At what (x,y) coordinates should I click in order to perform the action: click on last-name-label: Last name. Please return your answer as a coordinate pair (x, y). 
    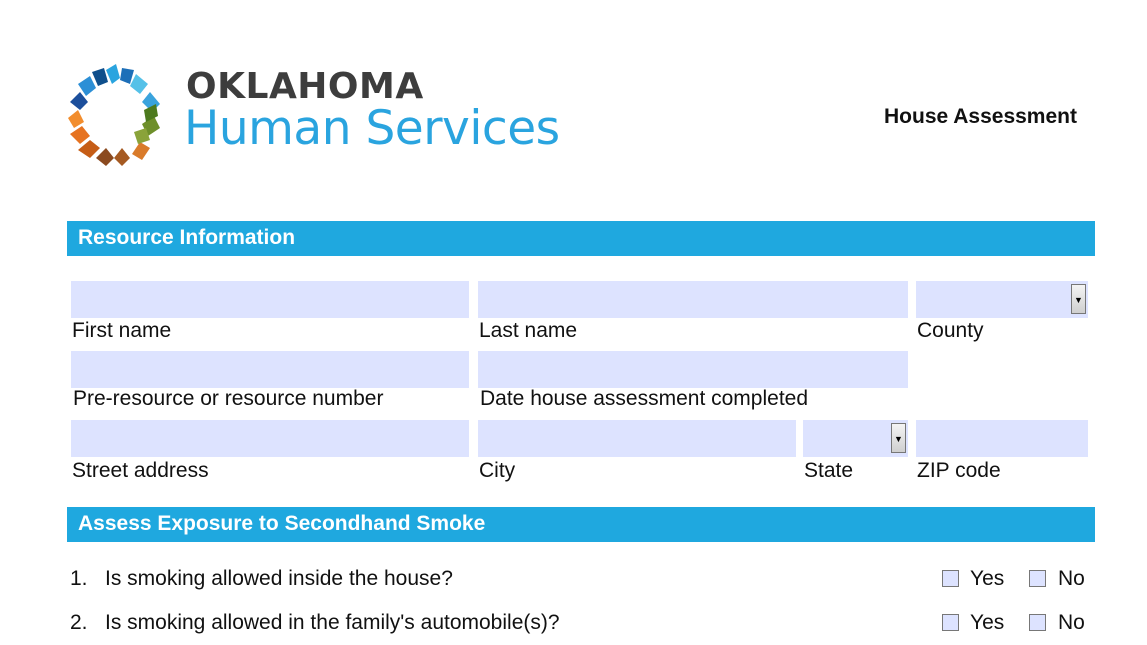
    Looking at the image, I should click on (528, 330).